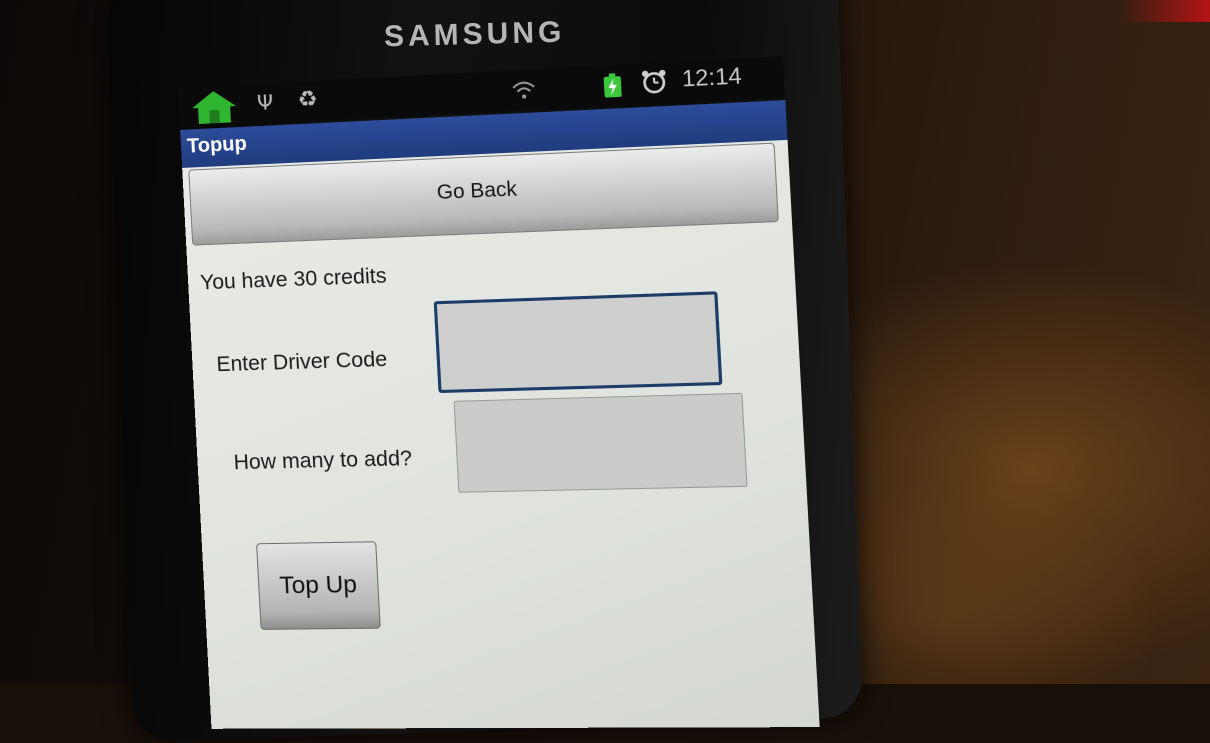  What do you see at coordinates (524, 92) in the screenshot?
I see `wifi-icon` at bounding box center [524, 92].